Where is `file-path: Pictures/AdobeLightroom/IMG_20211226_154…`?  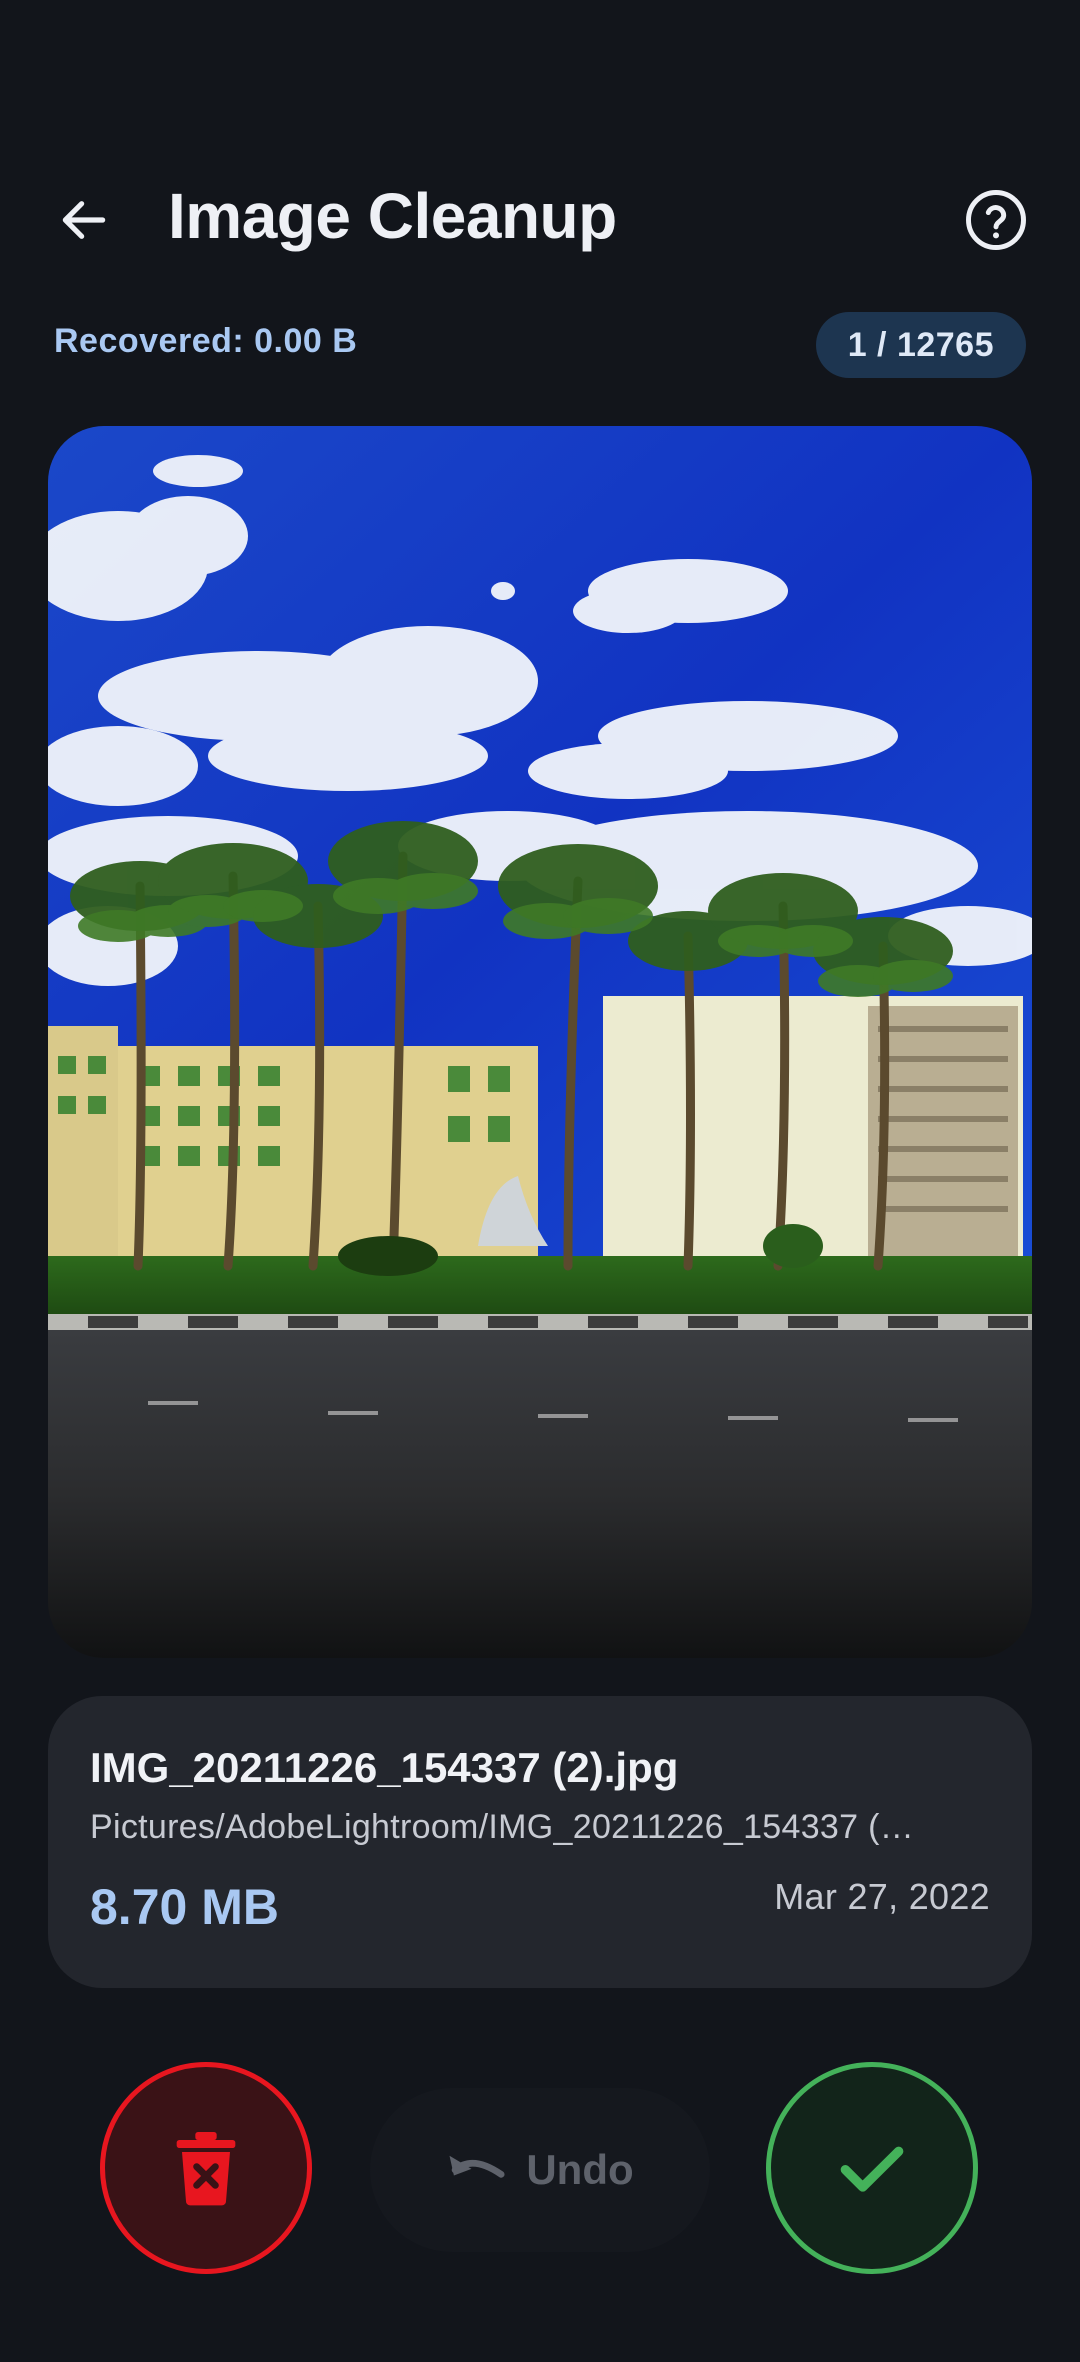 file-path: Pictures/AdobeLightroom/IMG_20211226_154… is located at coordinates (502, 1827).